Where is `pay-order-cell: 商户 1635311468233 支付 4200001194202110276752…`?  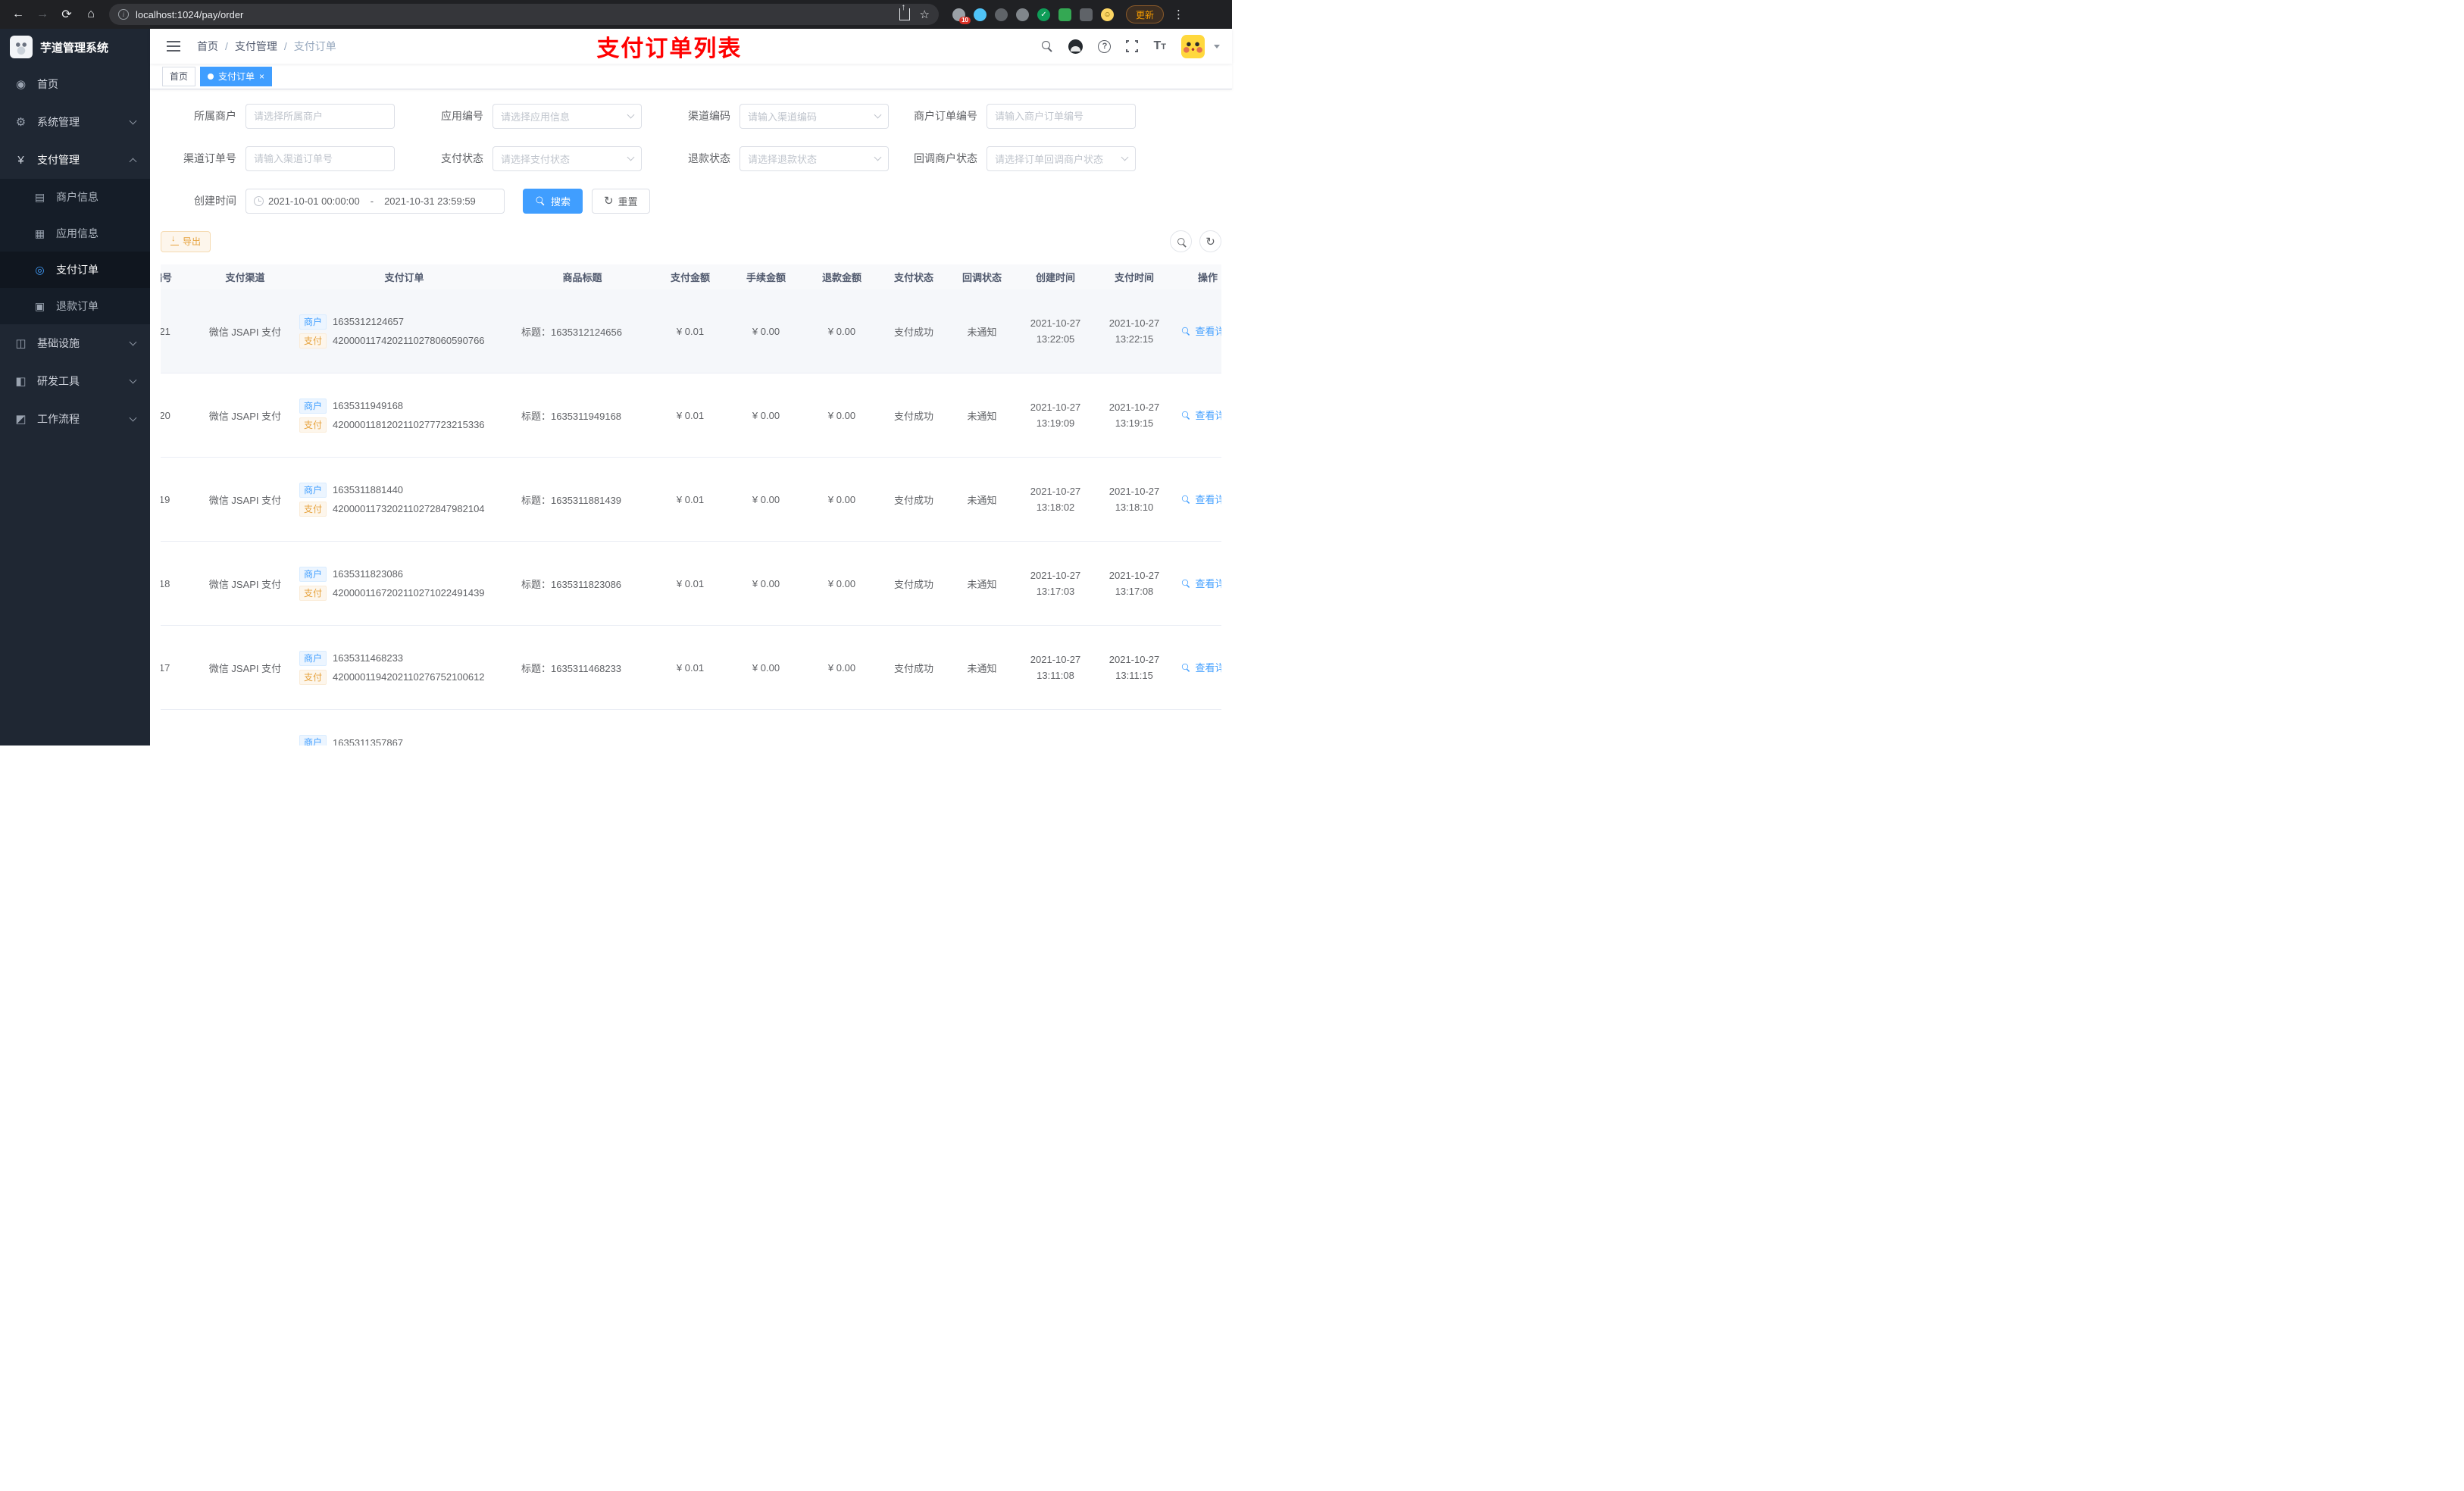
pay-order-cell: 商户 1635311468233 支付 4200001194202110276752… is located at coordinates (404, 668).